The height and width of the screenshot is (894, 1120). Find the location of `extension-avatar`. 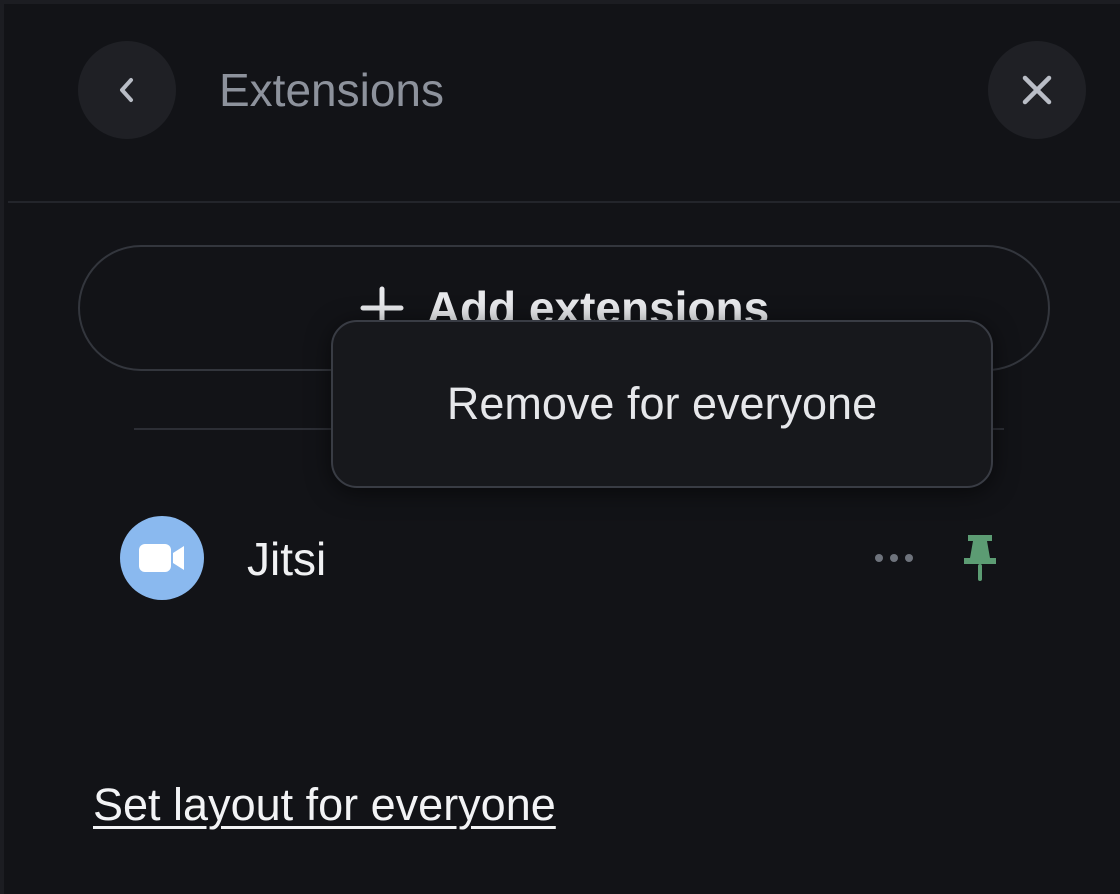

extension-avatar is located at coordinates (162, 558).